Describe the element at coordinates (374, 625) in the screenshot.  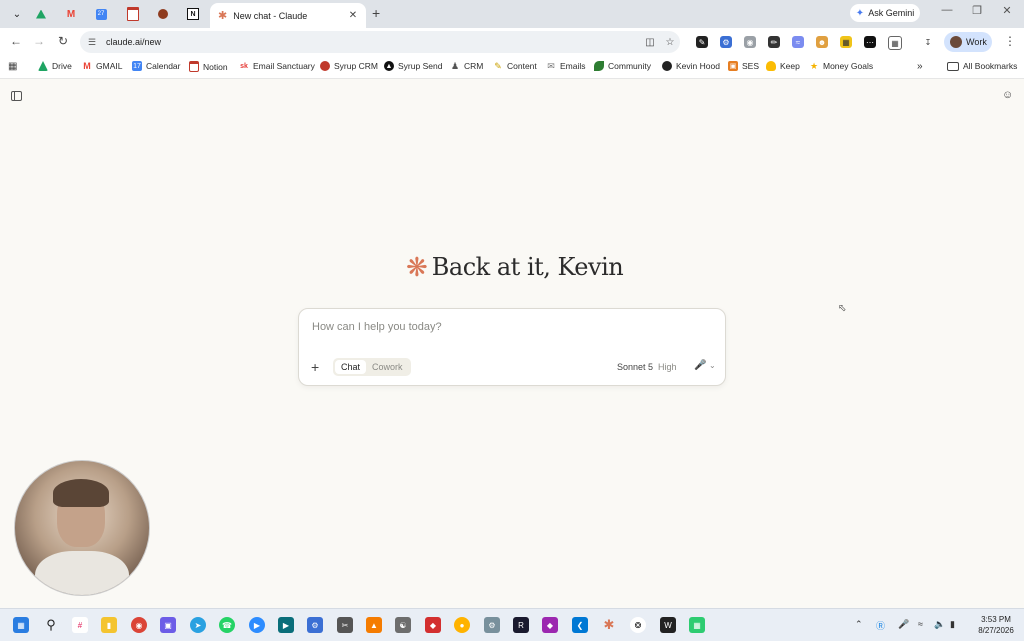
I see `vlc-icon: ▲` at that location.